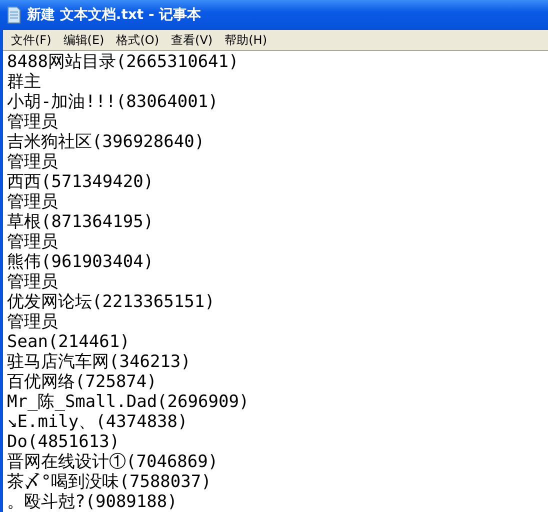  I want to click on text-line: 草根(871364195), so click(81, 222).